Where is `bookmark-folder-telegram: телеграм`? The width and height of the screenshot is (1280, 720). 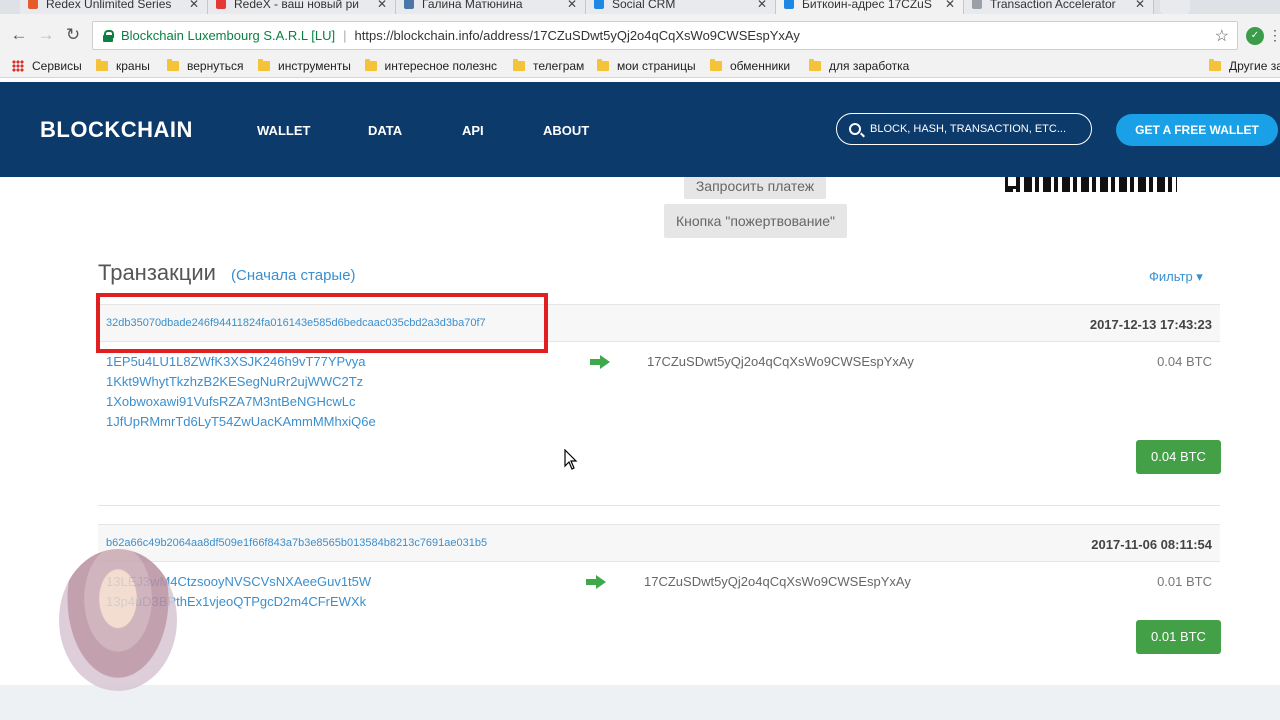 bookmark-folder-telegram: телеграм is located at coordinates (548, 66).